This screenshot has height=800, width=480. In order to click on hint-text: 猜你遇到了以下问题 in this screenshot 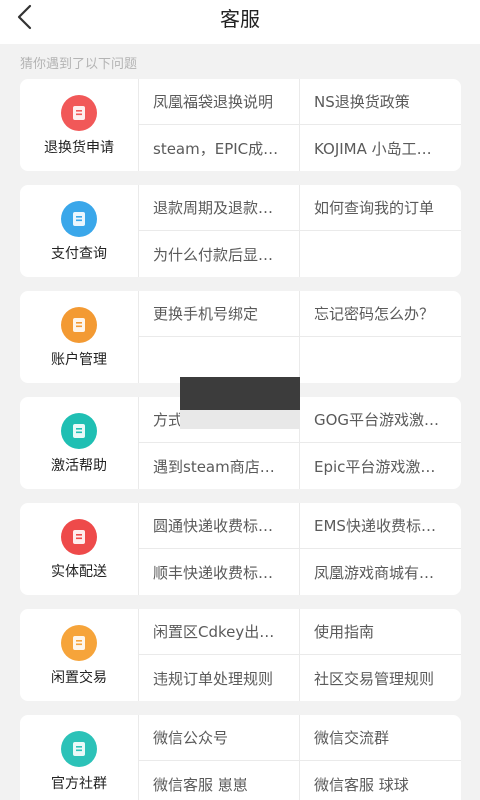, I will do `click(79, 64)`.